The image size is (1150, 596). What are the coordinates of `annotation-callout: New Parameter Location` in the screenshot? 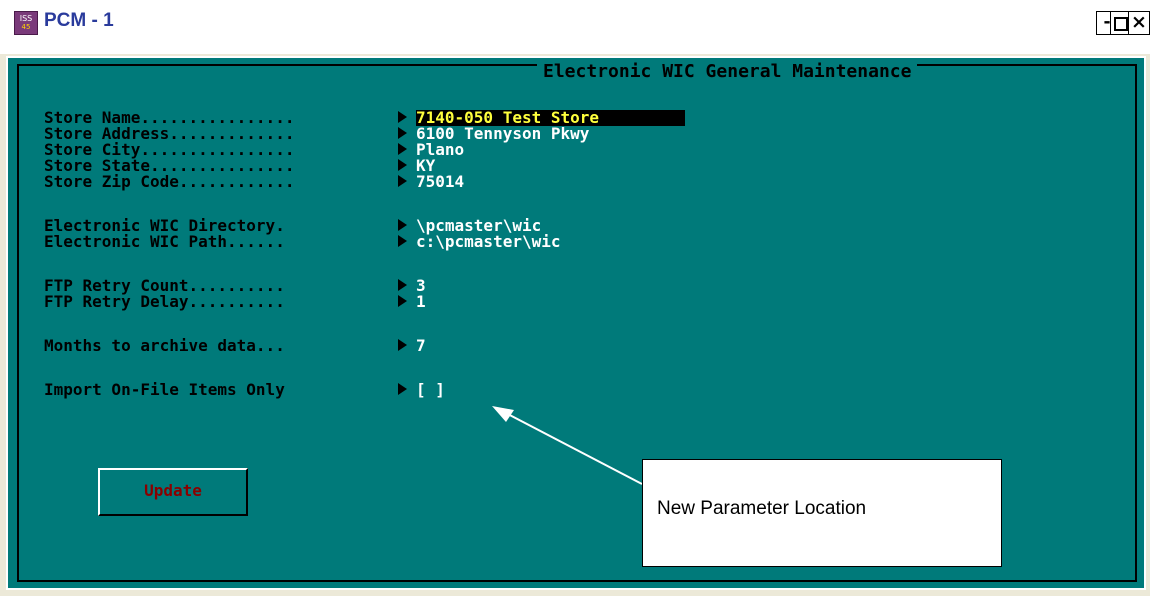 It's located at (822, 513).